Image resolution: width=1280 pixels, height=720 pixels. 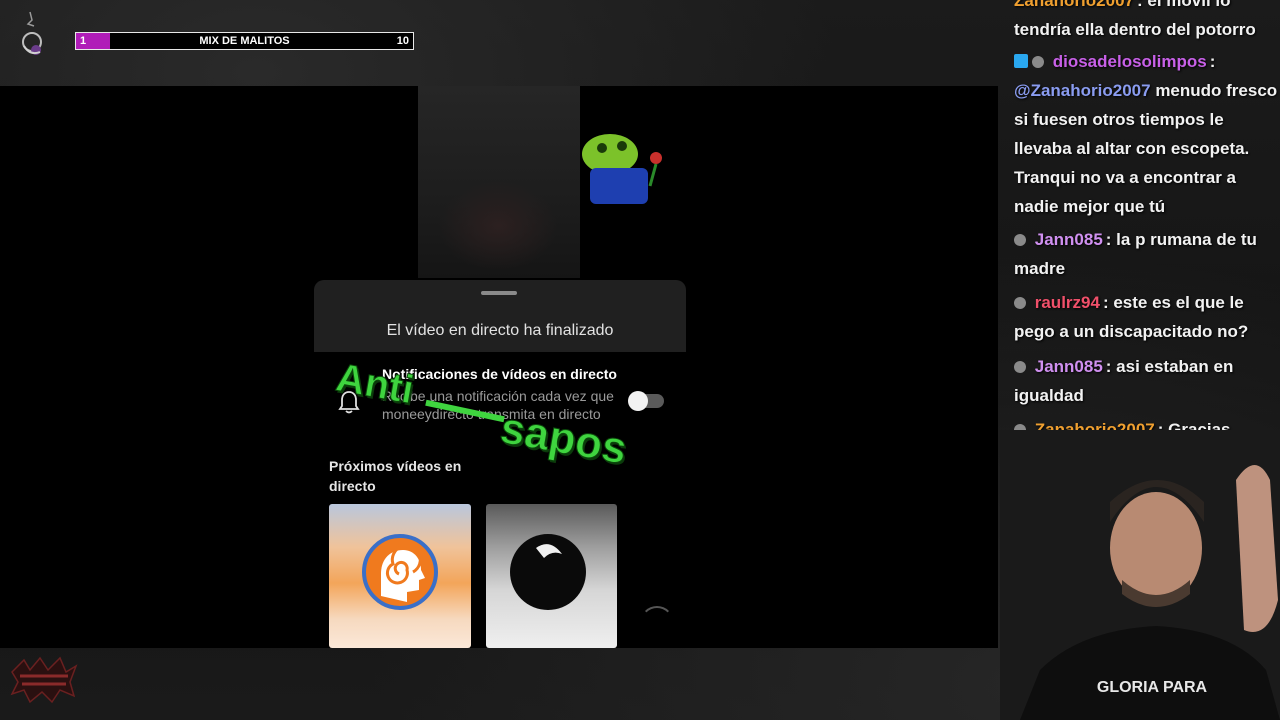 I want to click on streamer-logo, so click(x=44, y=680).